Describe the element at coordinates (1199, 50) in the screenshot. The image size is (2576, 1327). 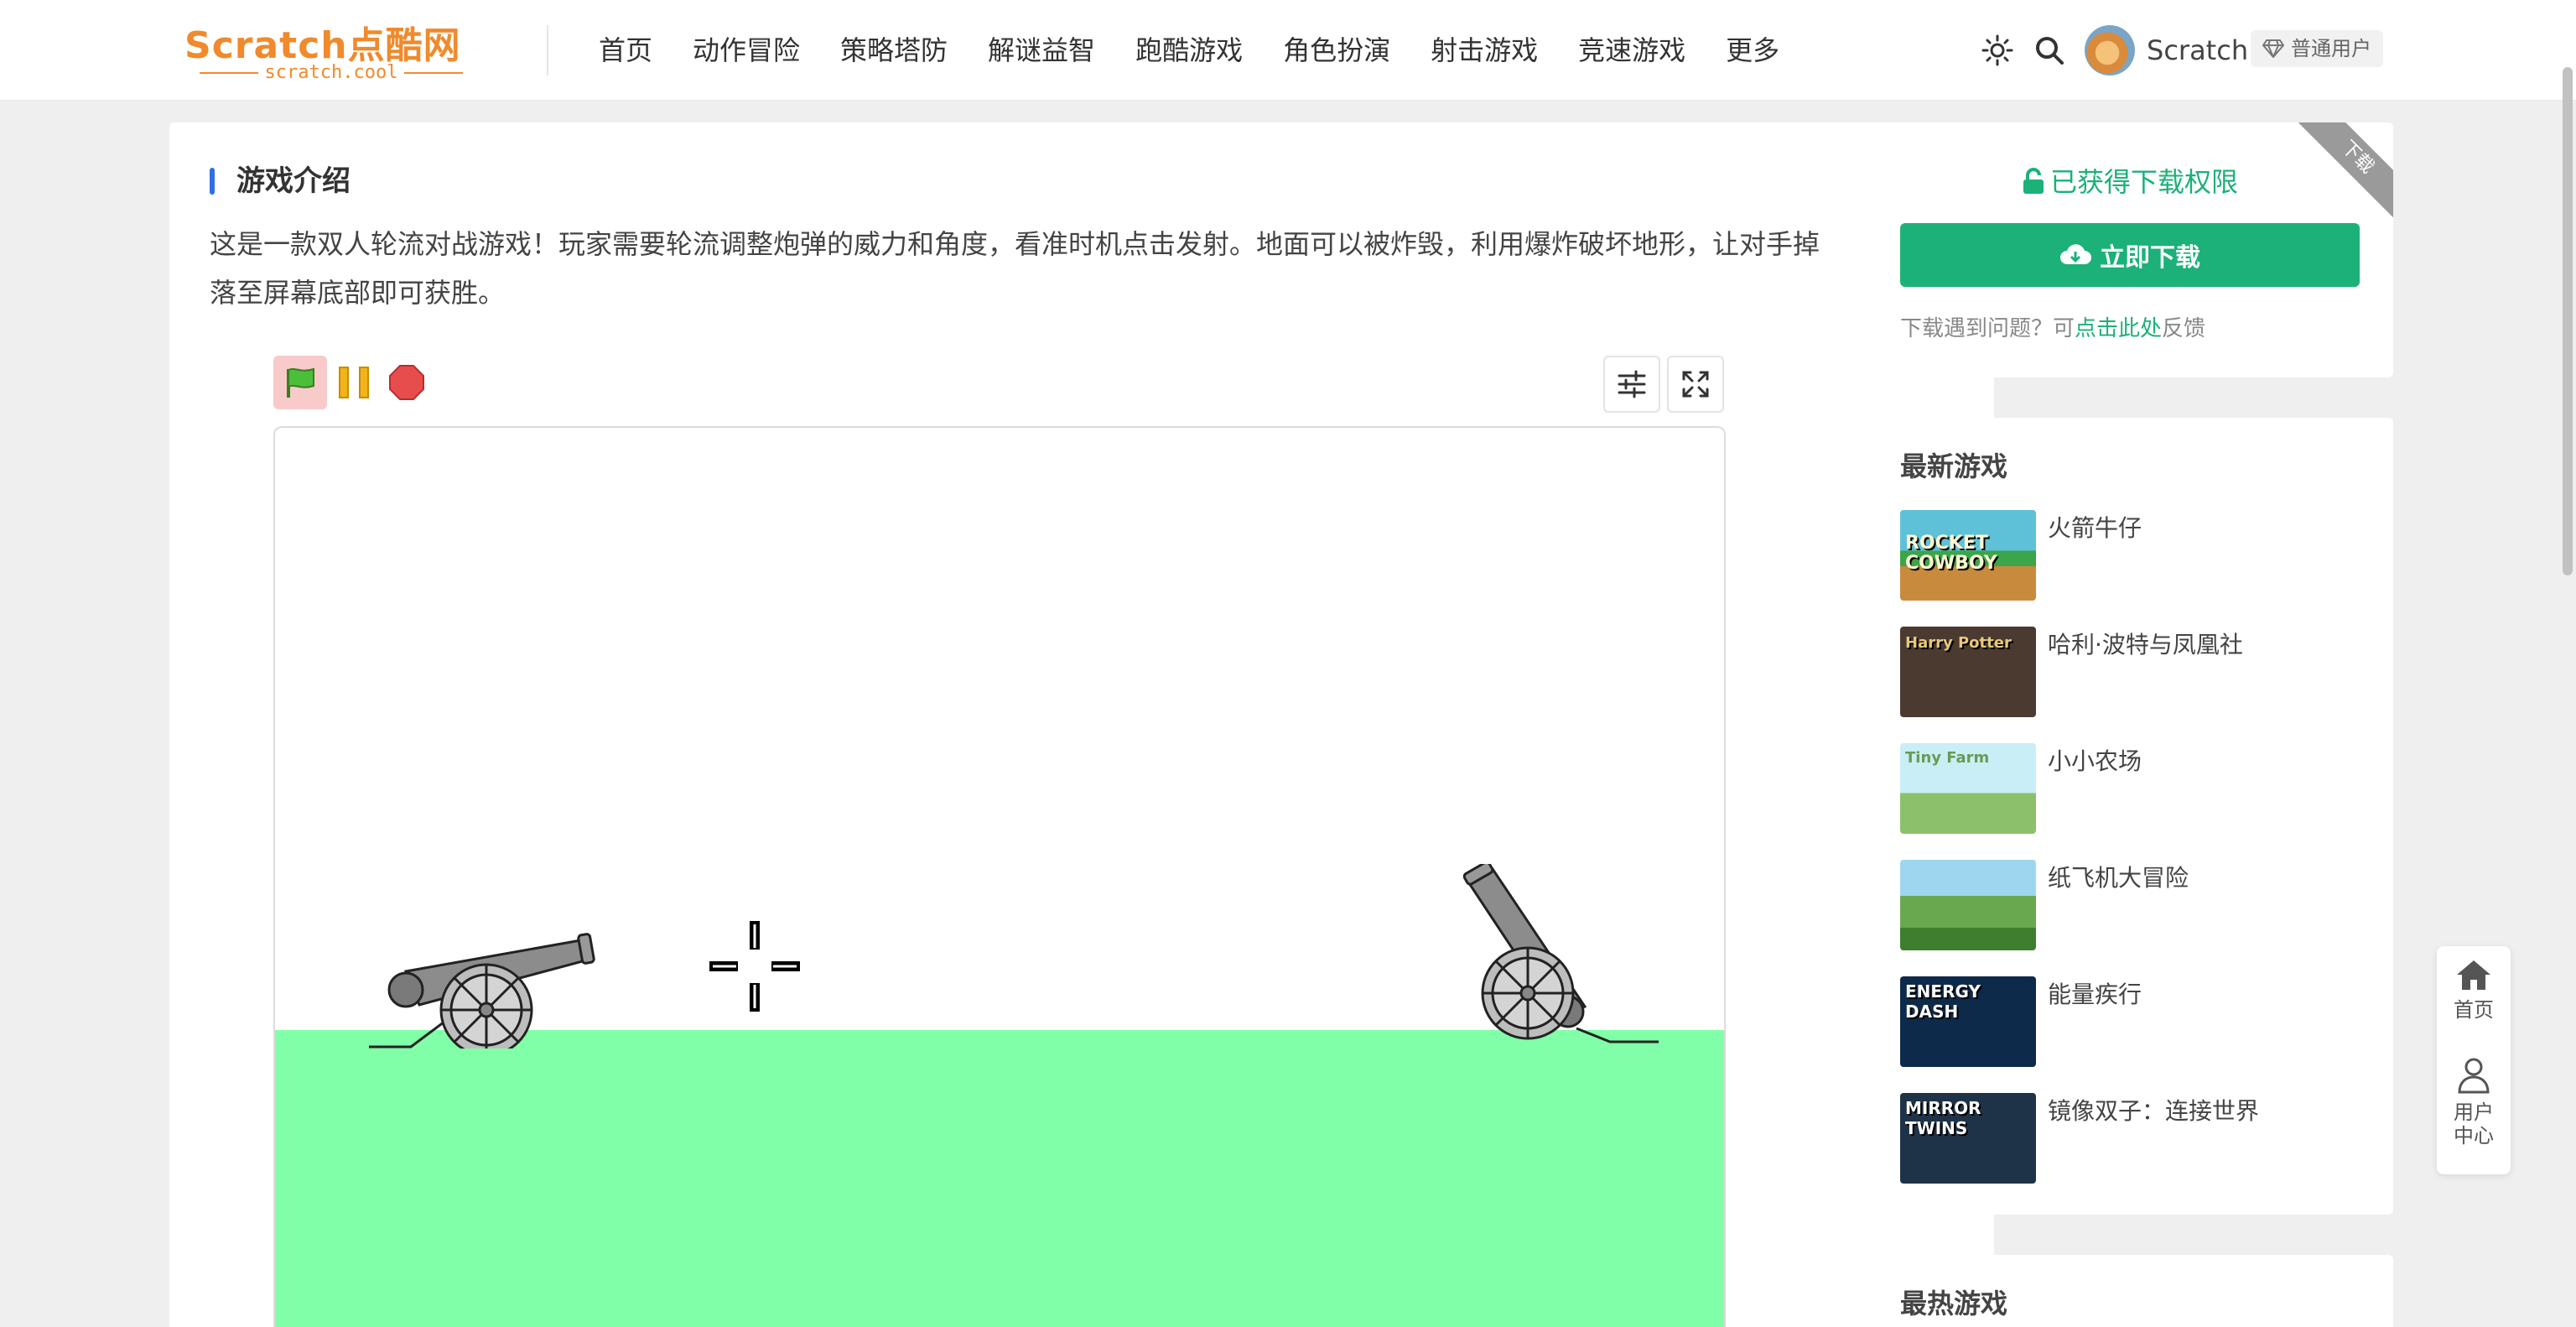
I see `nav-item-parkour: 跑酷游戏` at that location.